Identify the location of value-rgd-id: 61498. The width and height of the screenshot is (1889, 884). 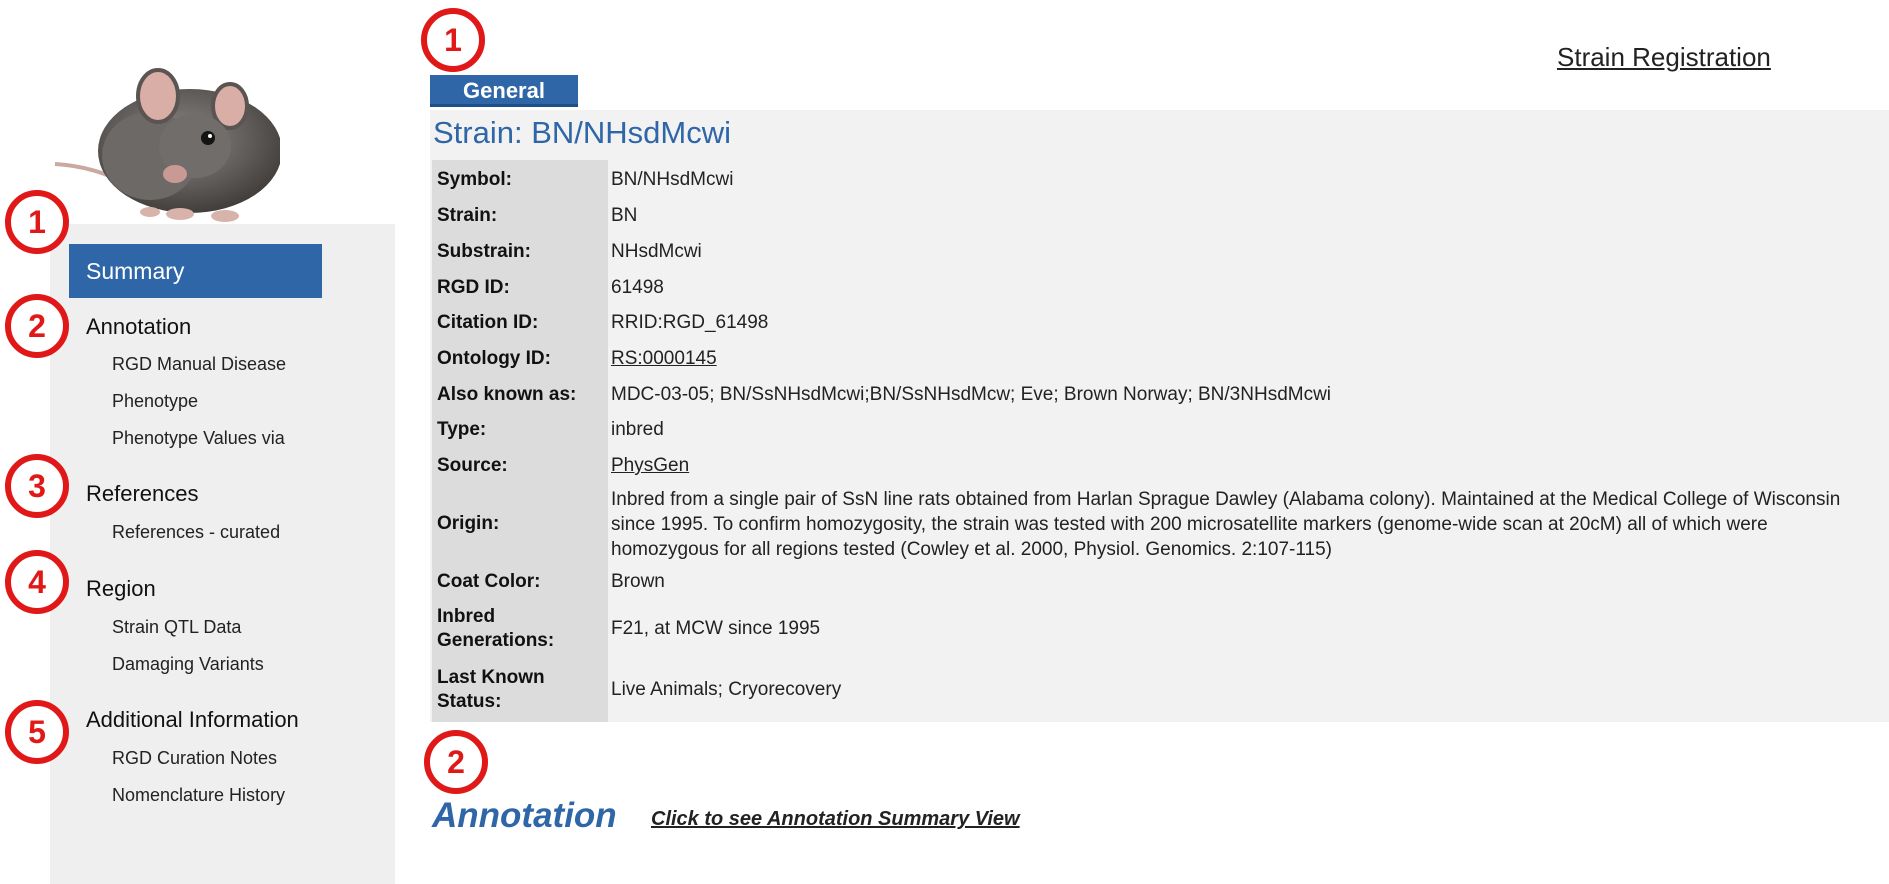
(637, 287).